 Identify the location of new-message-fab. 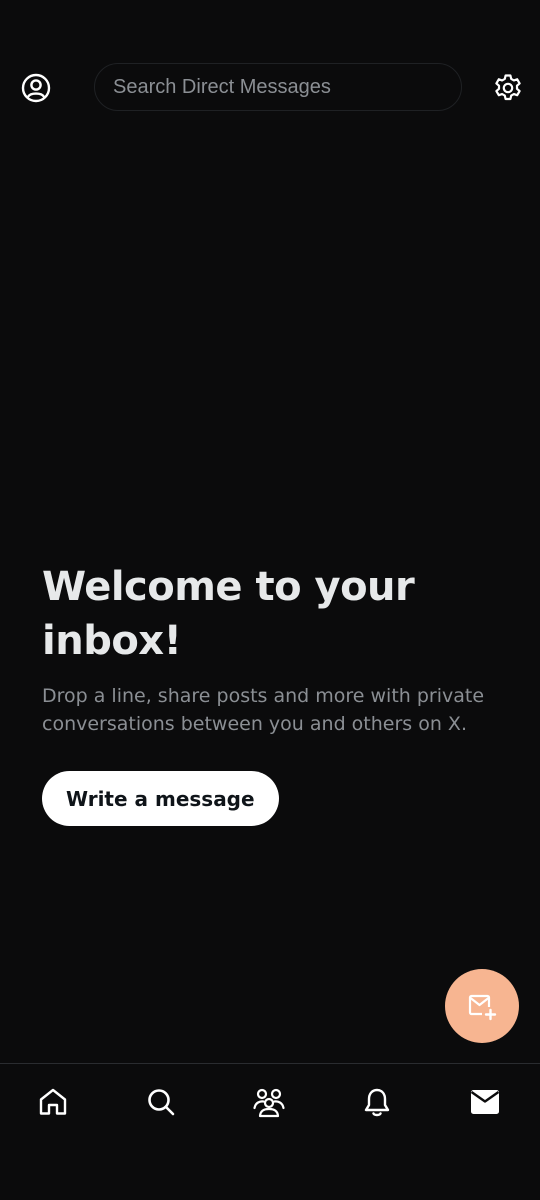
(482, 1006).